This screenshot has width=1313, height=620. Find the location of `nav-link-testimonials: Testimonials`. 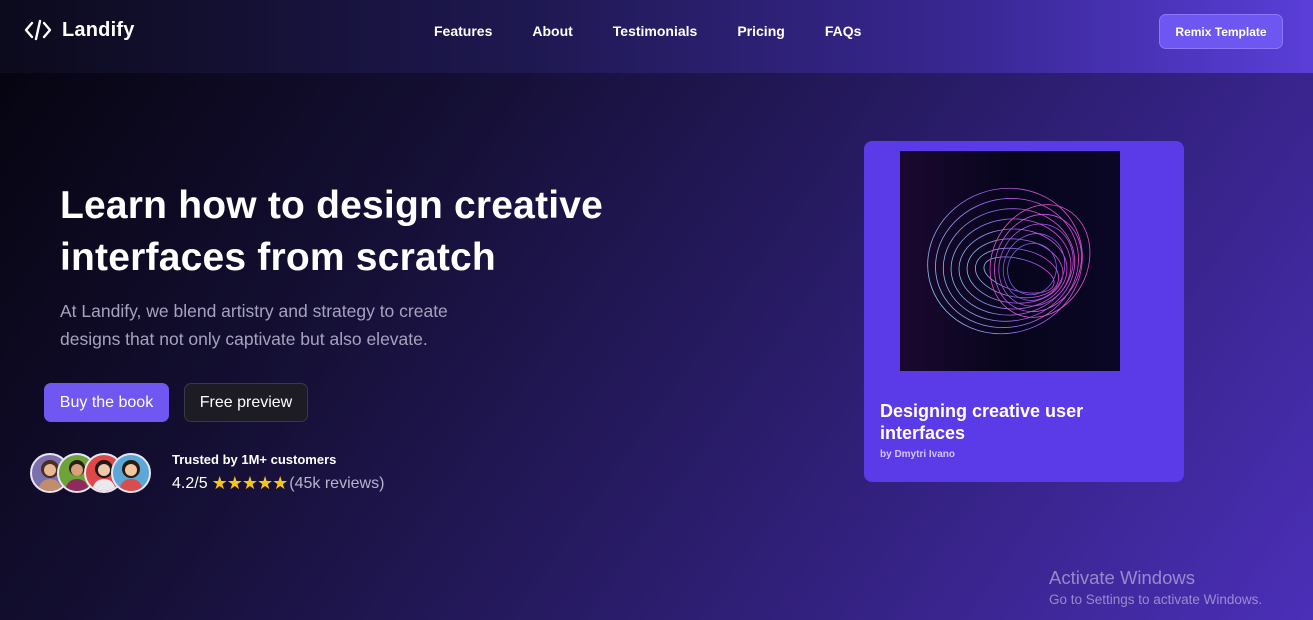

nav-link-testimonials: Testimonials is located at coordinates (655, 31).